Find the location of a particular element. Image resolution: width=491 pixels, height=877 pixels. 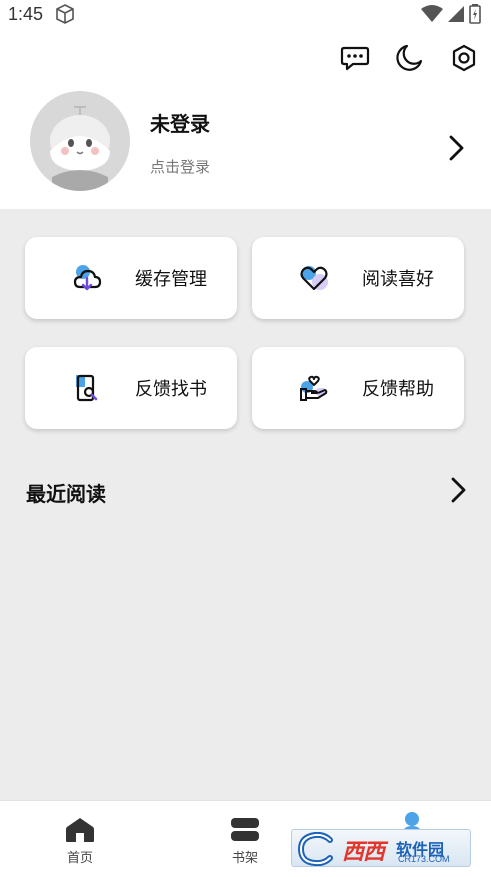

status-time: 1:45 is located at coordinates (26, 14).